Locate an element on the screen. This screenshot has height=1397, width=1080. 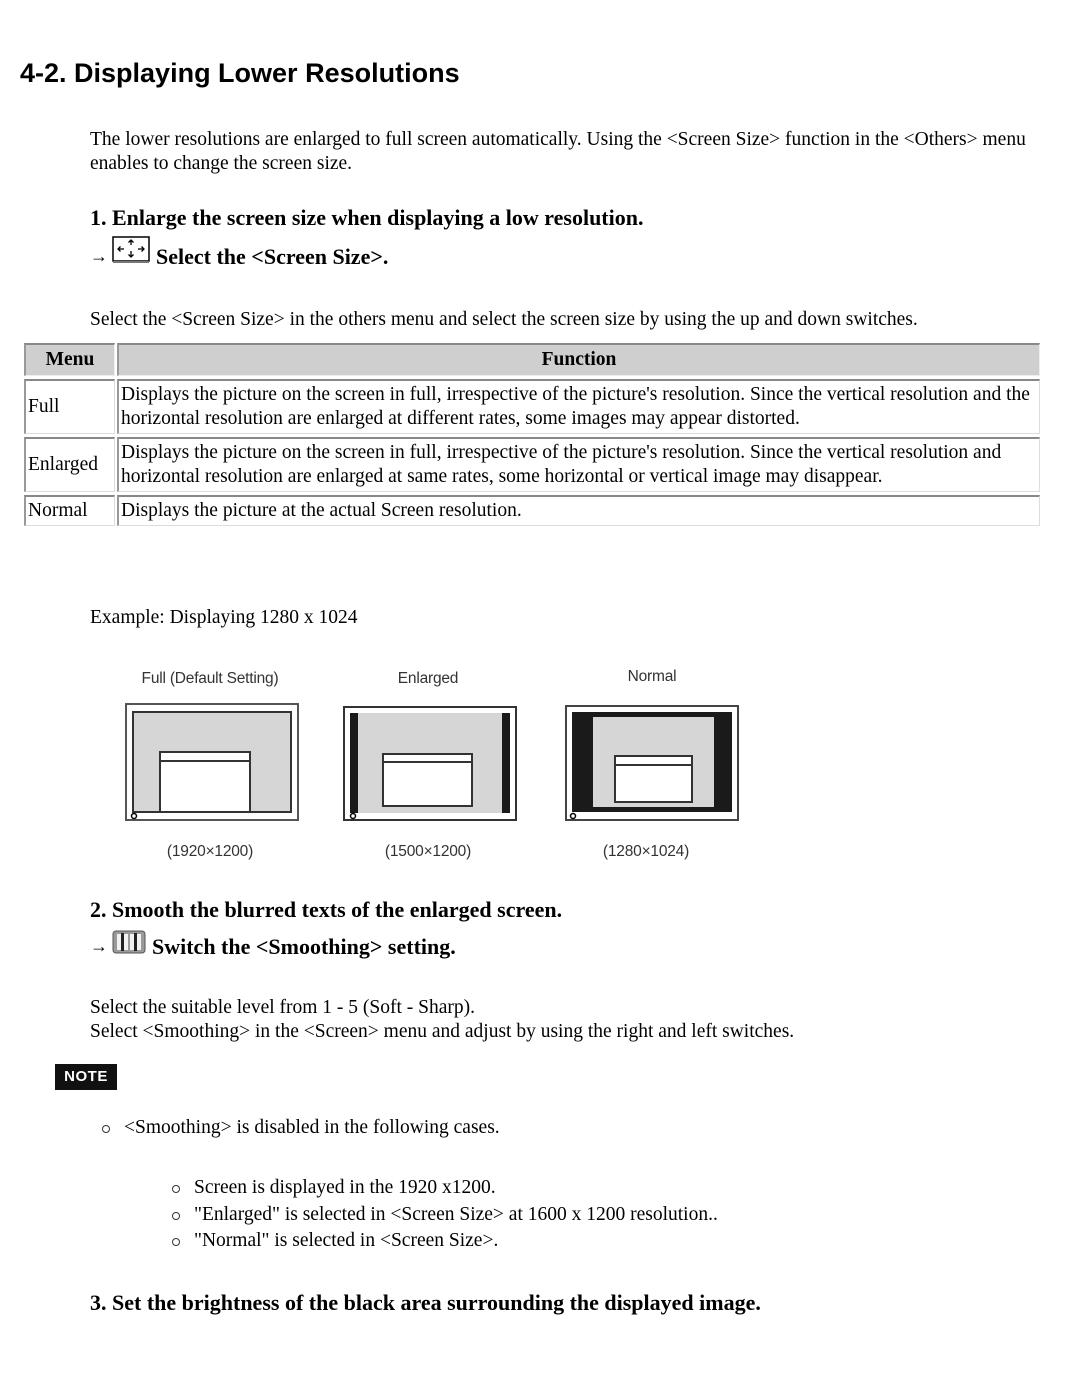
section1-action-label: Select the <Screen Size>. is located at coordinates (272, 256).